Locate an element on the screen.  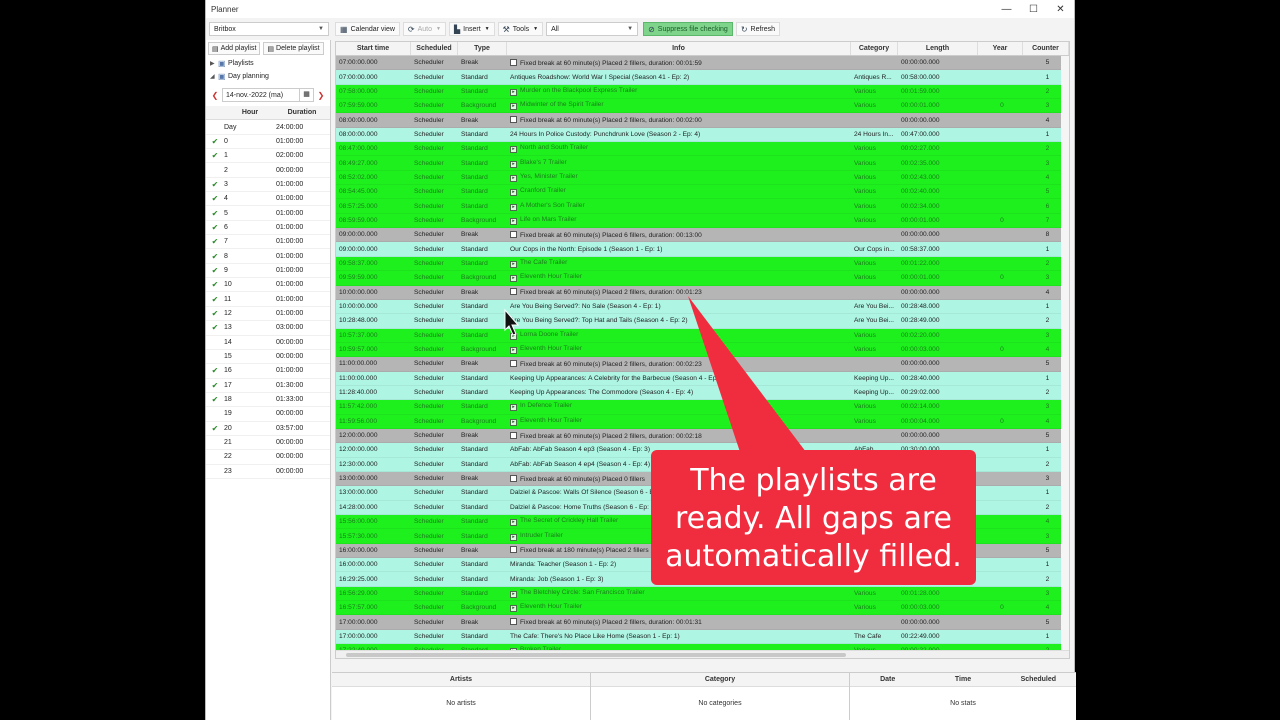
mouse-cursor-icon is located at coordinates (512, 322).